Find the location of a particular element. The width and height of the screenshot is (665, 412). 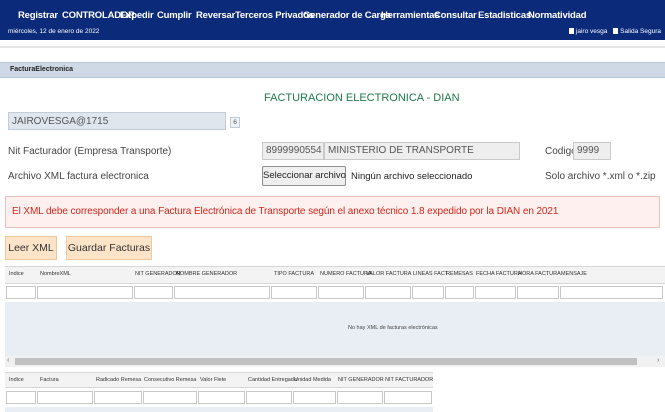

select-file-button: Seleccionar archivo is located at coordinates (304, 176).